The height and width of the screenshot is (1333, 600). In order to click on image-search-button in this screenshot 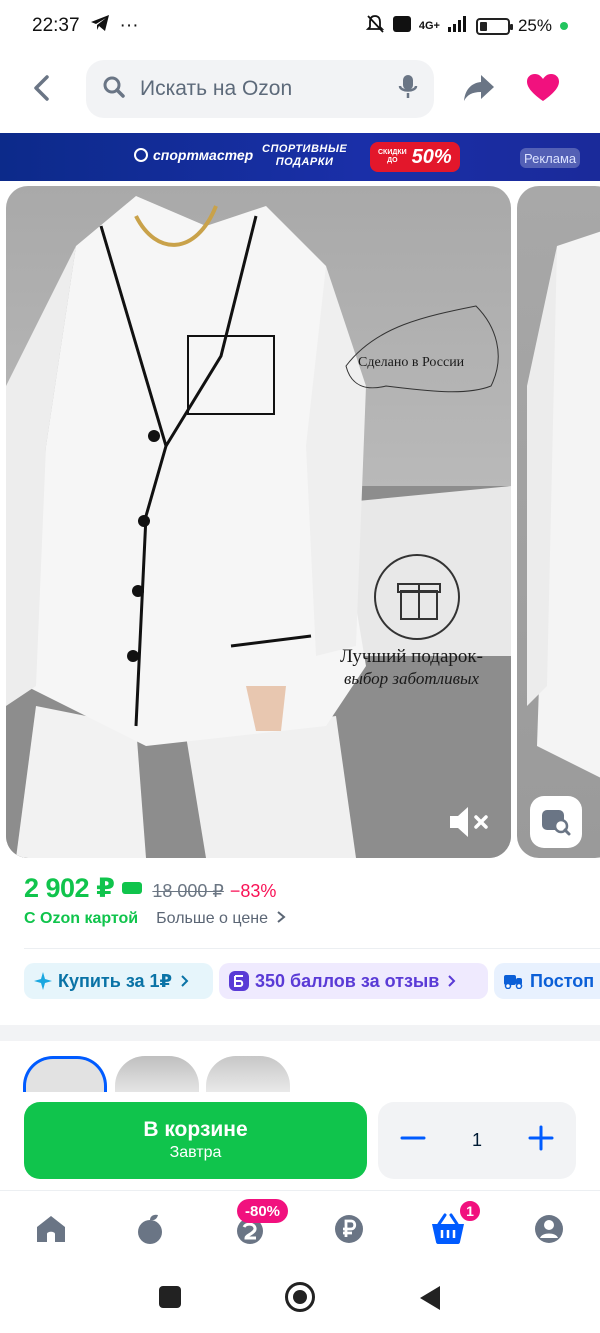, I will do `click(556, 822)`.